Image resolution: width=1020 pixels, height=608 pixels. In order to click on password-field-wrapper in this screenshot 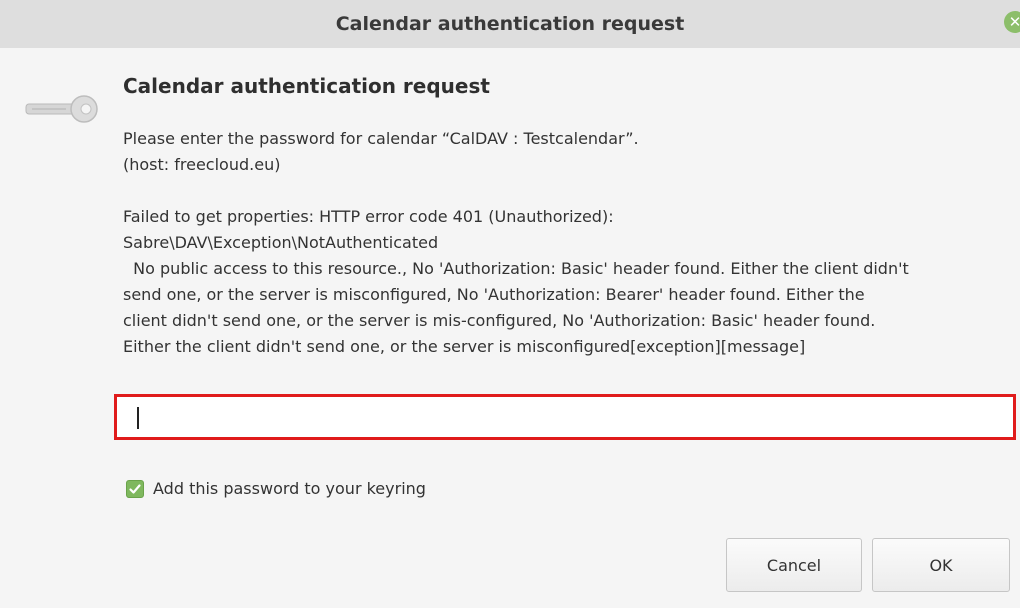, I will do `click(565, 417)`.